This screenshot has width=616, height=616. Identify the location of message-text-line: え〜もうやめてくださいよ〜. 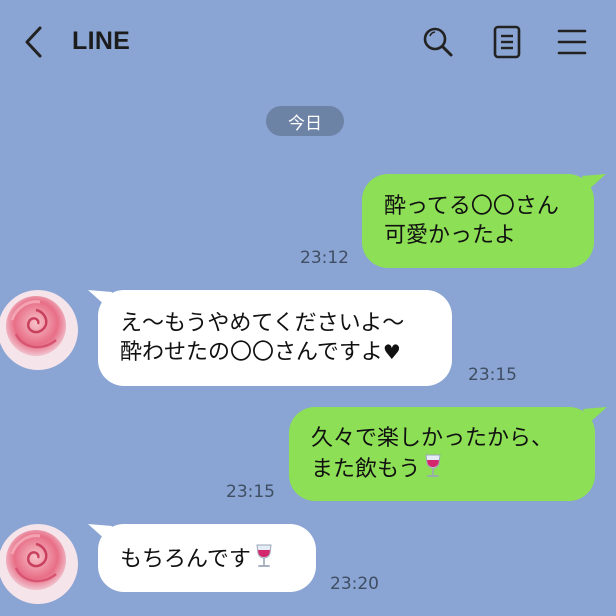
(262, 323).